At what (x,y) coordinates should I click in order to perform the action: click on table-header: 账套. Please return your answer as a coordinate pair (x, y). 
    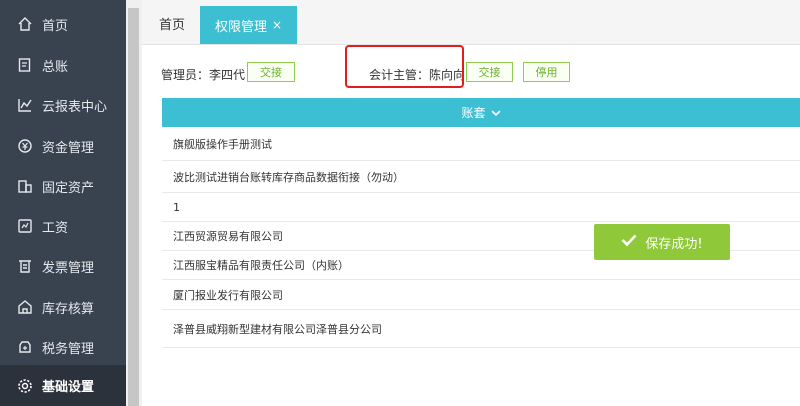
    Looking at the image, I should click on (481, 112).